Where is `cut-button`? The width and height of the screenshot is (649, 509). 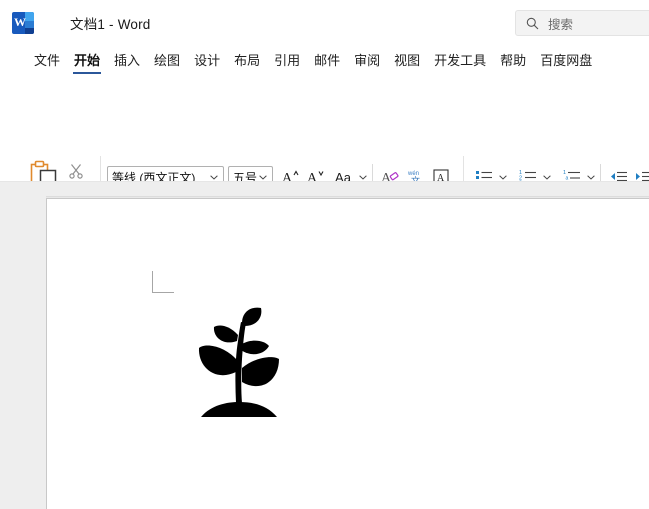
cut-button is located at coordinates (76, 171).